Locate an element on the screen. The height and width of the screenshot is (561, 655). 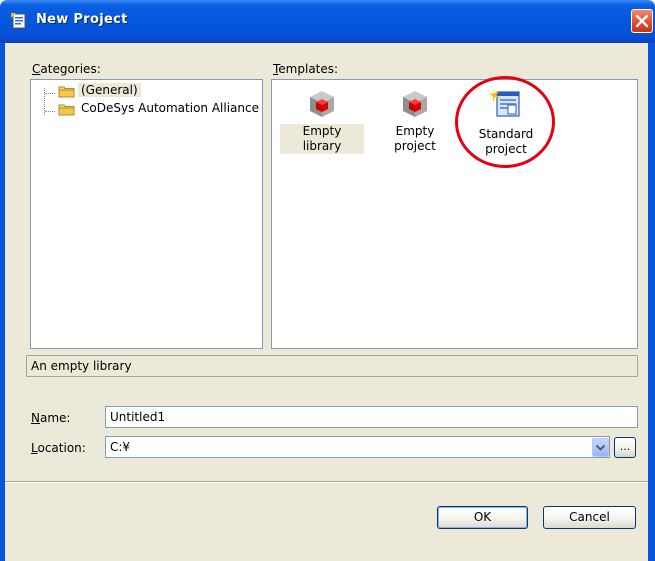
chevron-down-icon is located at coordinates (600, 447).